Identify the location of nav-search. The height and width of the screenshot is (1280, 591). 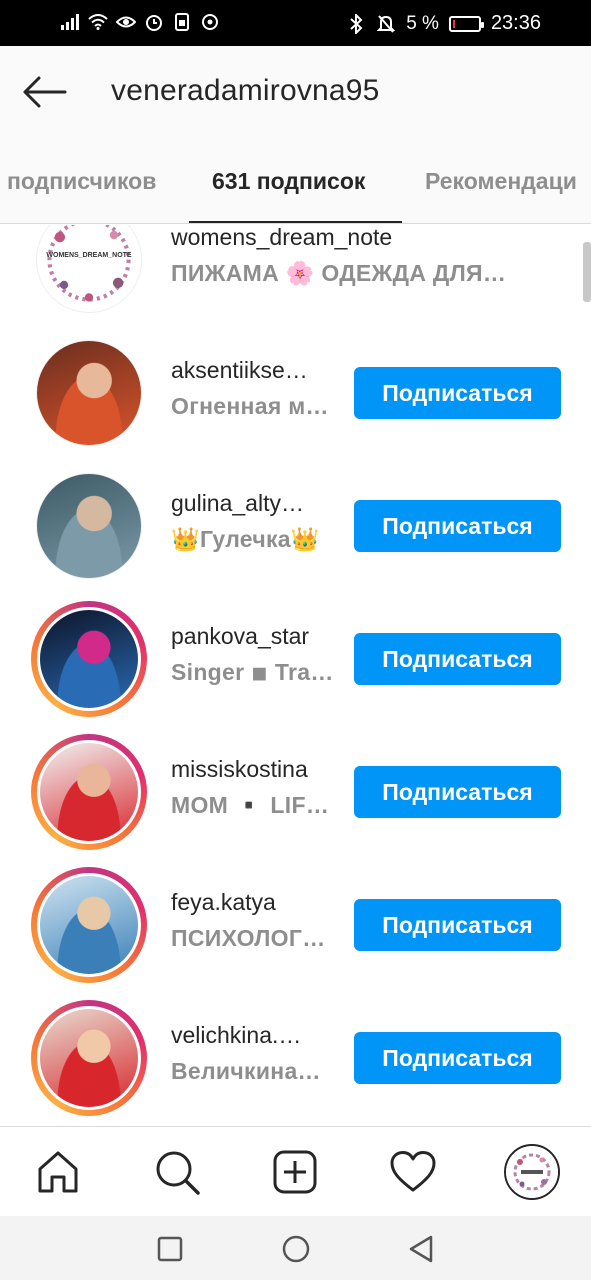
(177, 1172).